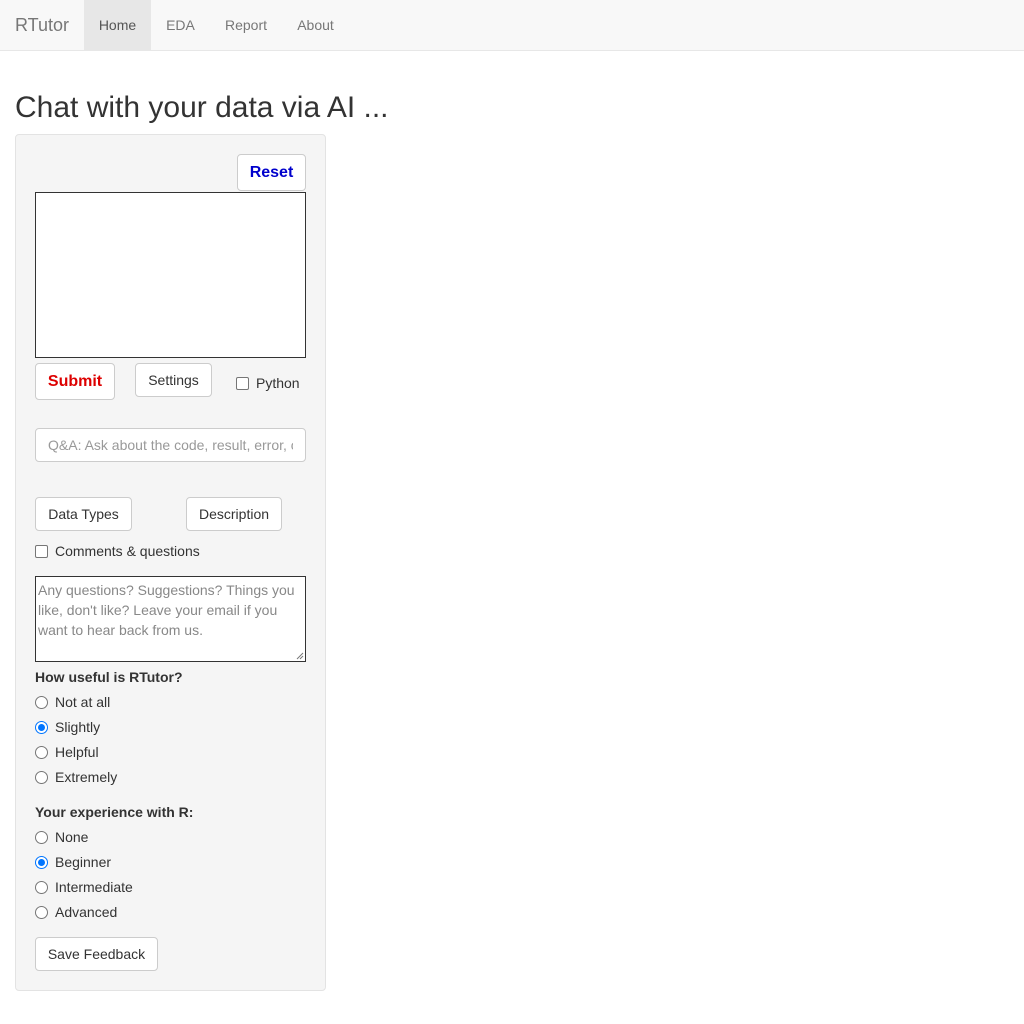 The height and width of the screenshot is (1024, 1024). I want to click on experience-option-label: None, so click(72, 837).